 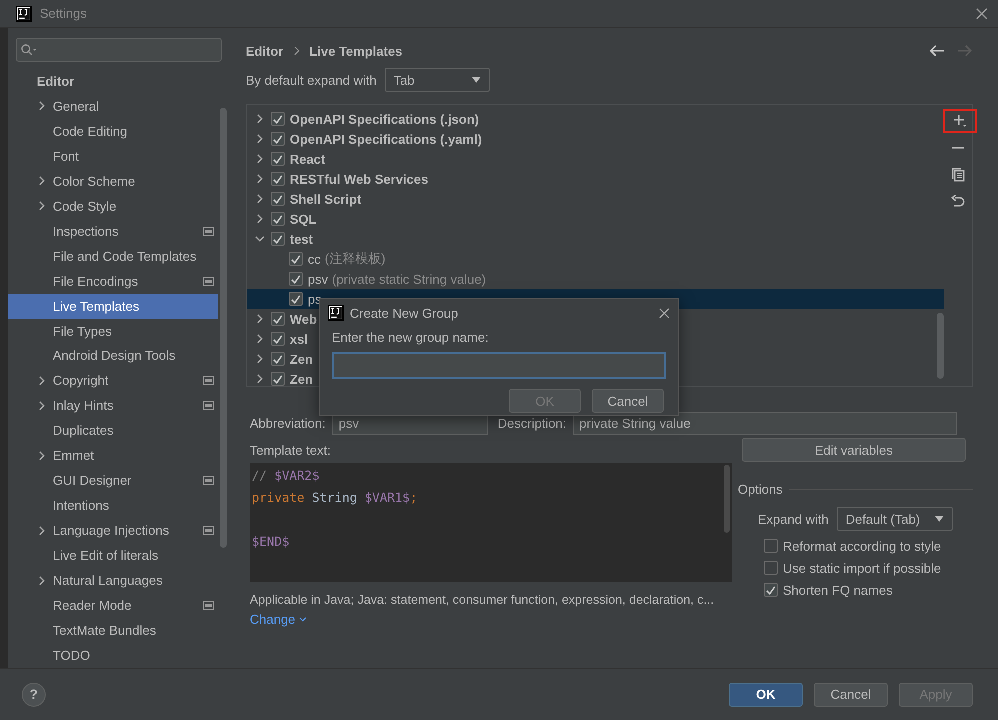 What do you see at coordinates (113, 381) in the screenshot?
I see `sidebar-item: Copyright` at bounding box center [113, 381].